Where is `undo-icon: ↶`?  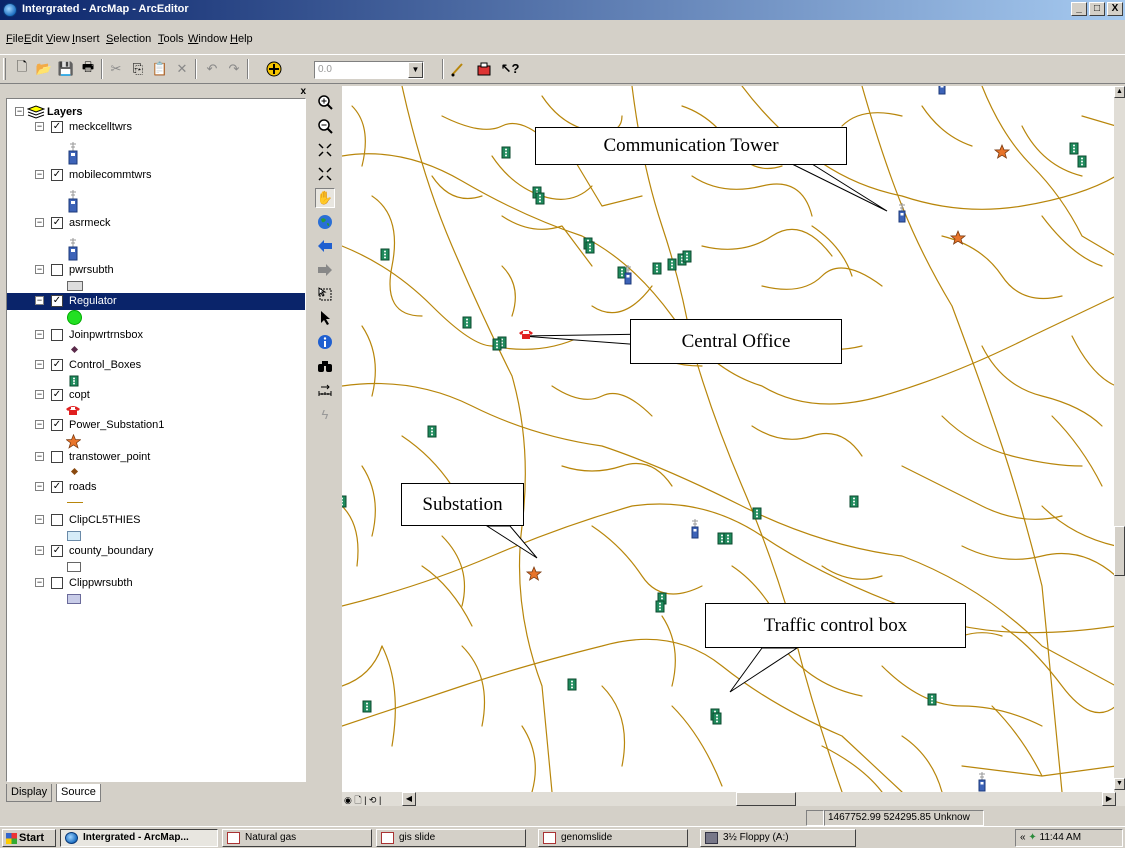 undo-icon: ↶ is located at coordinates (212, 69).